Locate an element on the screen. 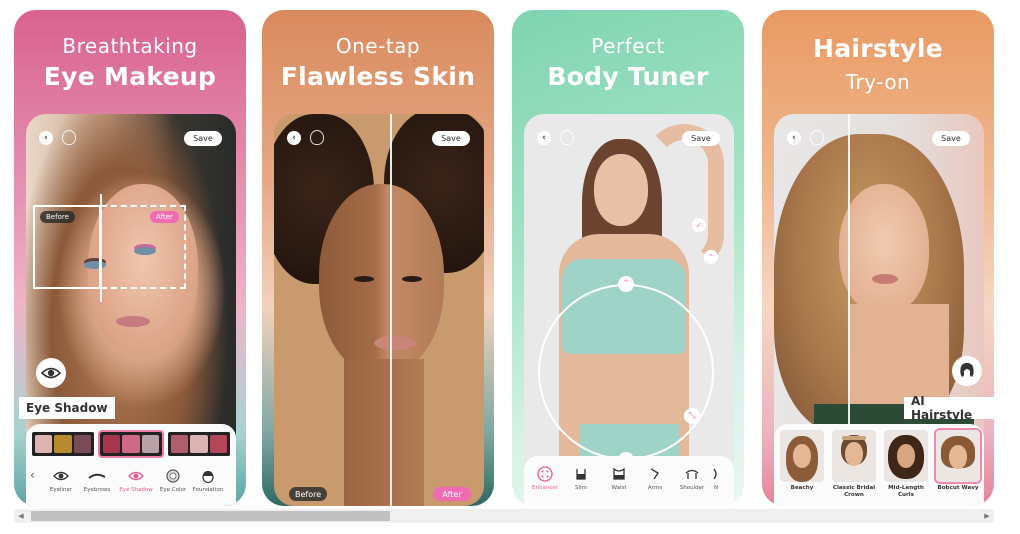 This screenshot has width=1020, height=534. eye-right is located at coordinates (412, 279).